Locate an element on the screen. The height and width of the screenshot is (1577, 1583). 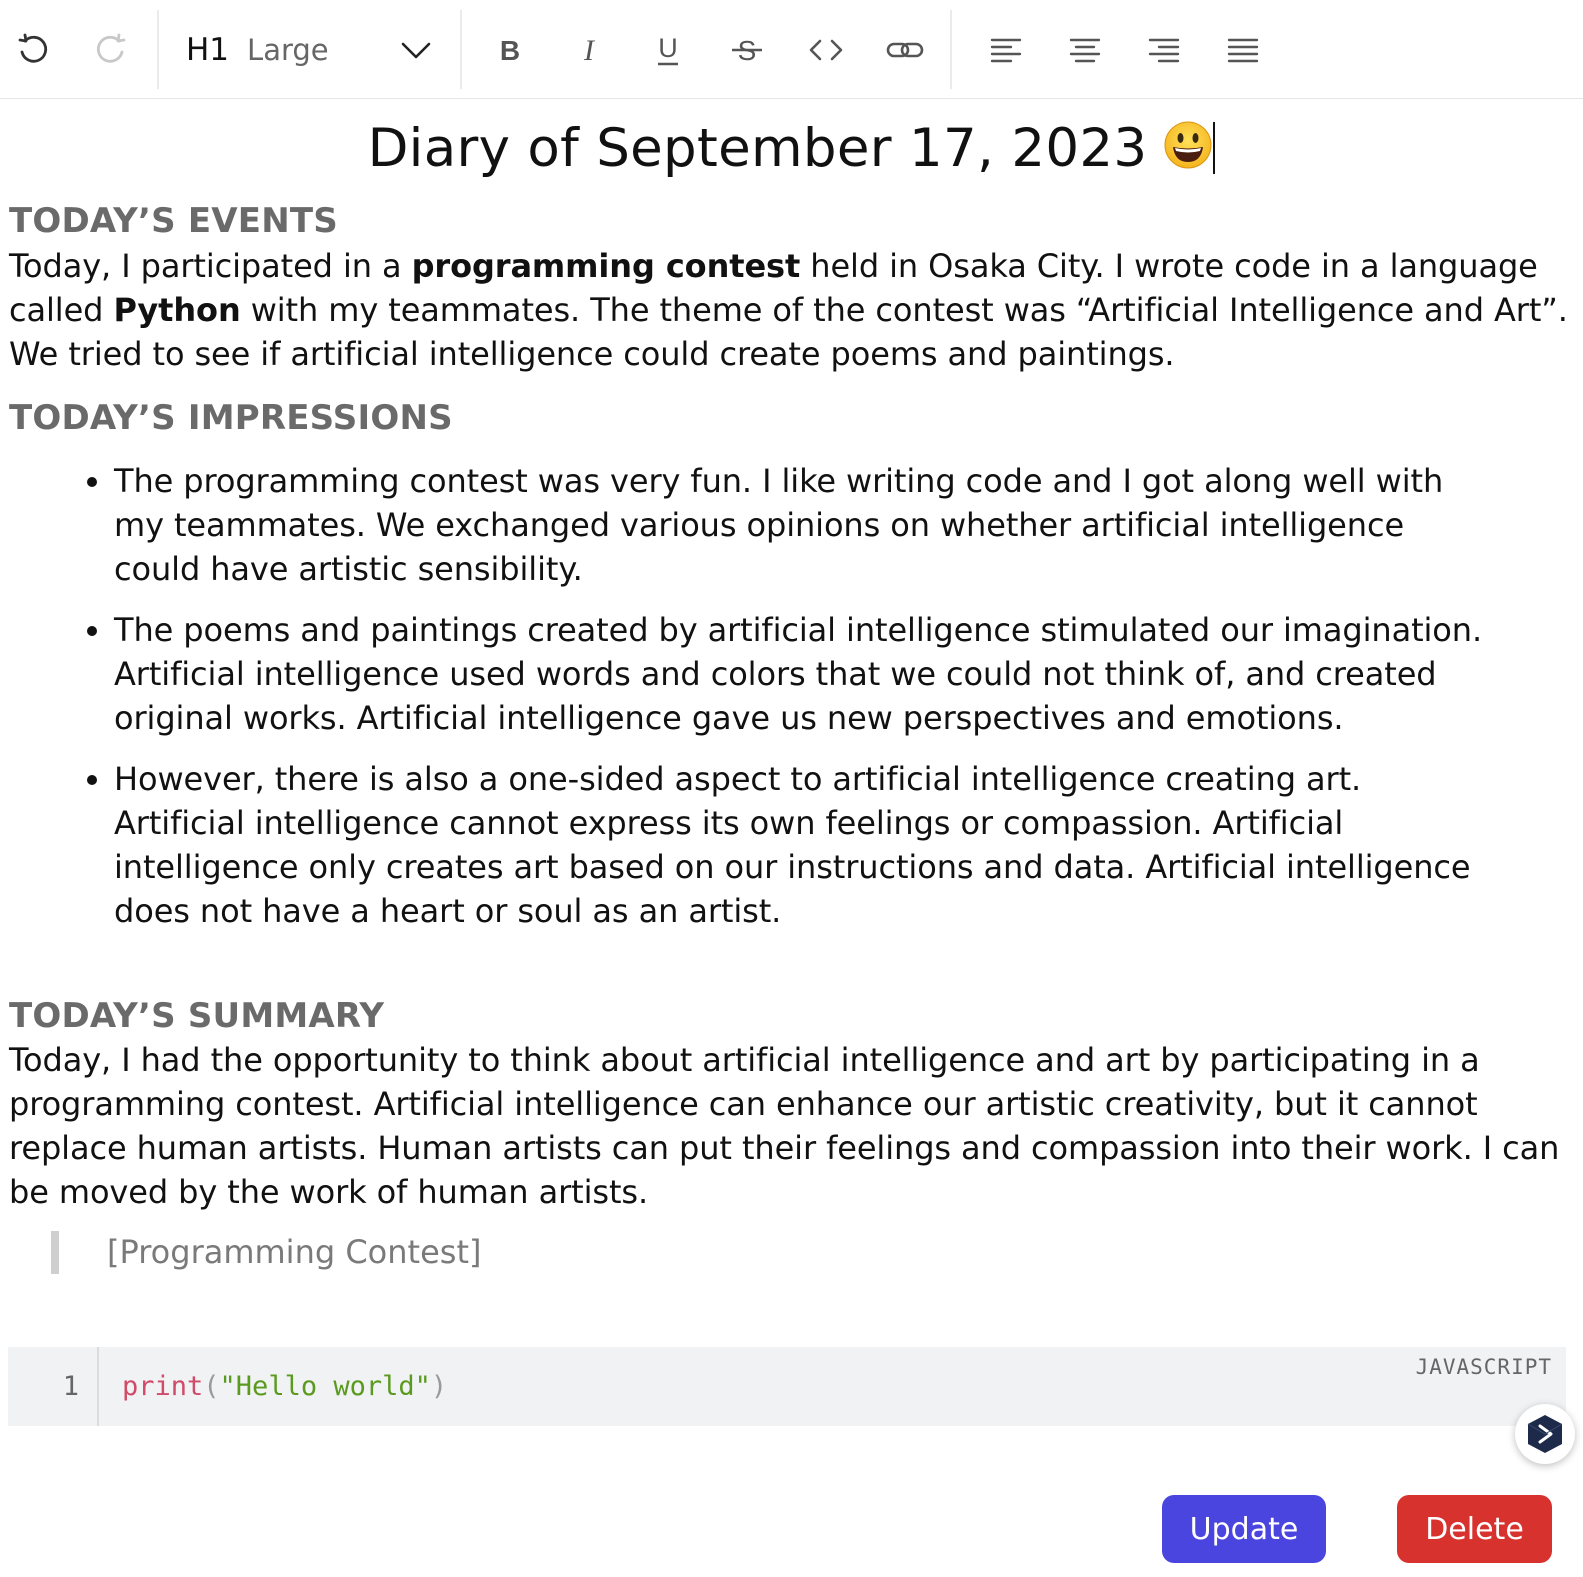
code-button is located at coordinates (826, 50).